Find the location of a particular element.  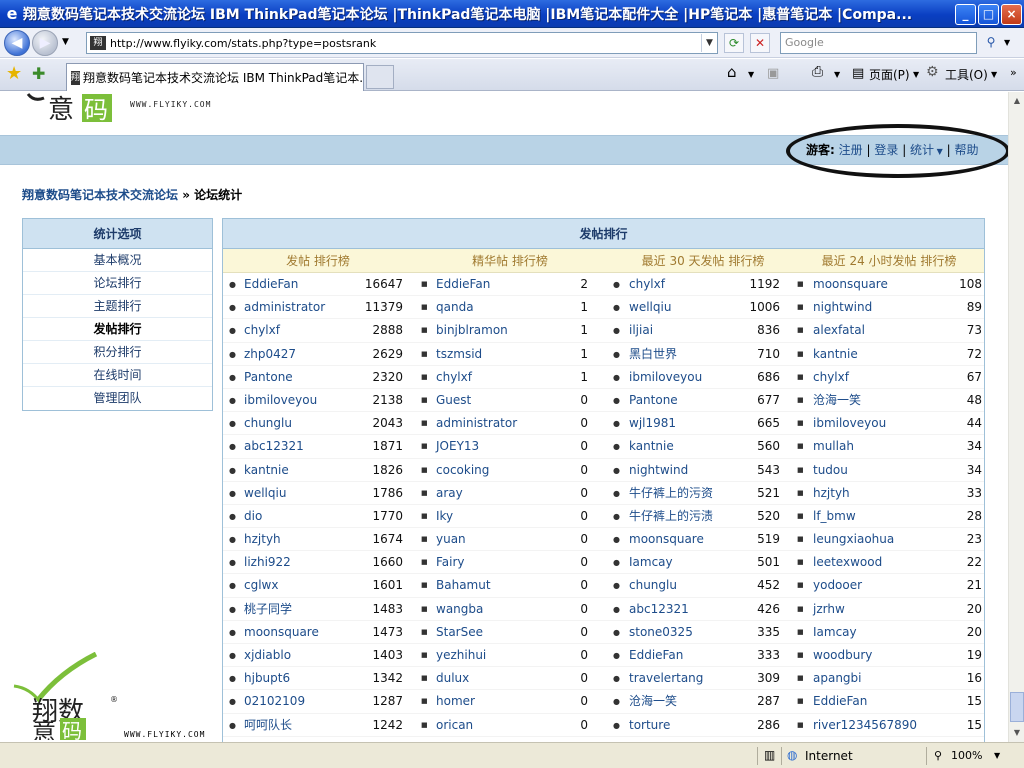

zoom-level: 100% is located at coordinates (966, 755).